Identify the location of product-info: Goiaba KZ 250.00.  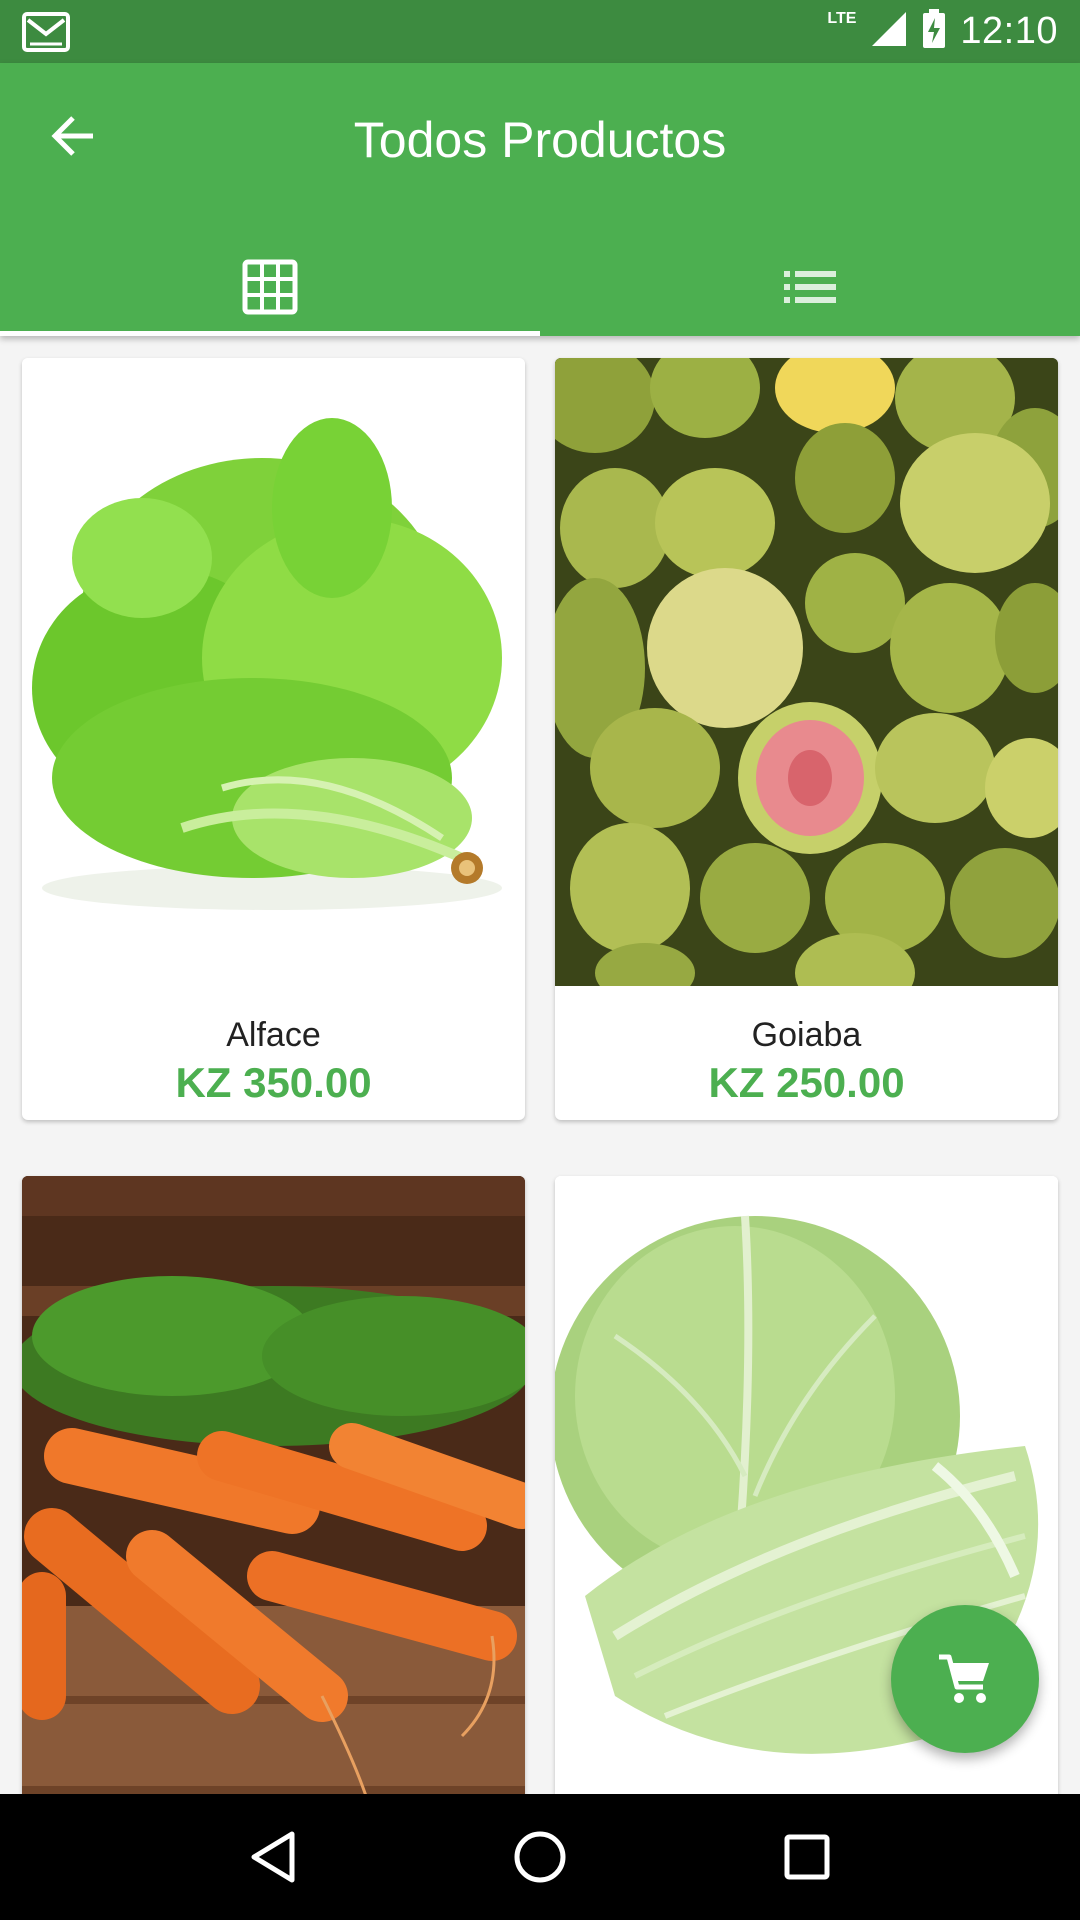
(806, 1053).